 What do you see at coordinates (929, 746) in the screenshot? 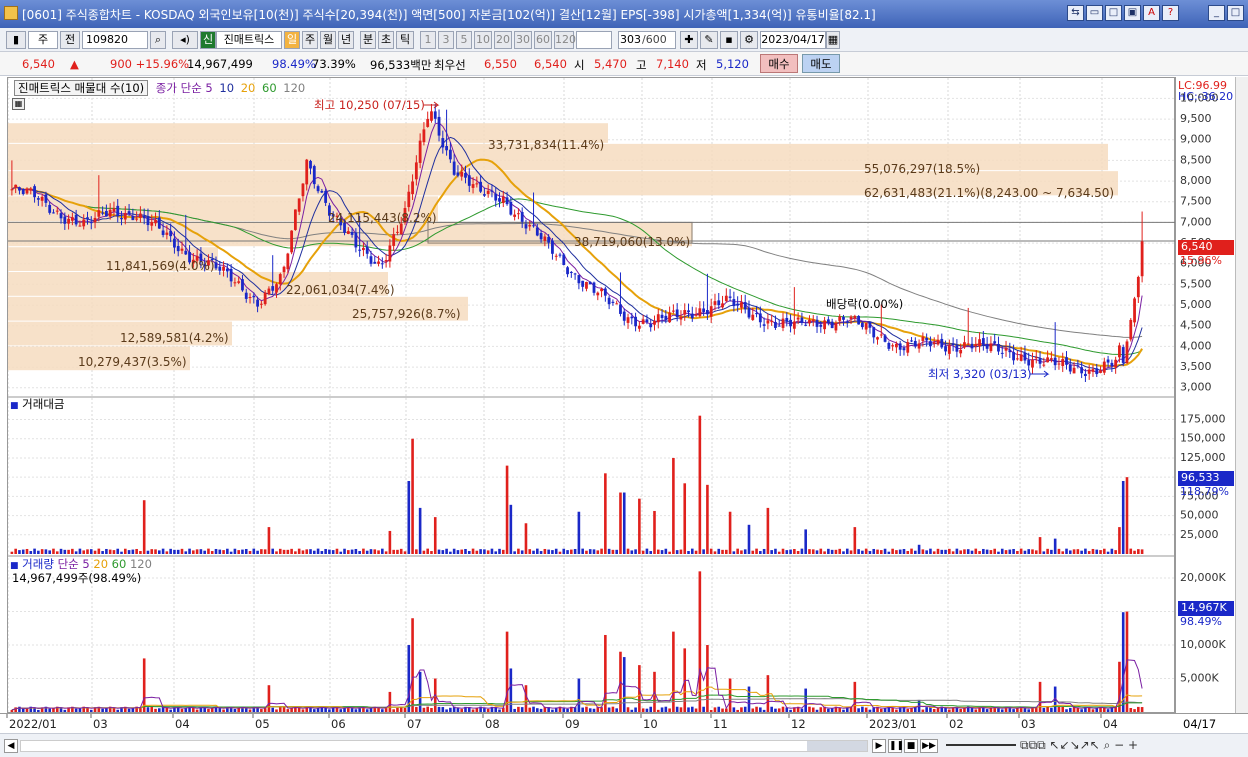
I see `fast-forward-icon: ▶▶` at bounding box center [929, 746].